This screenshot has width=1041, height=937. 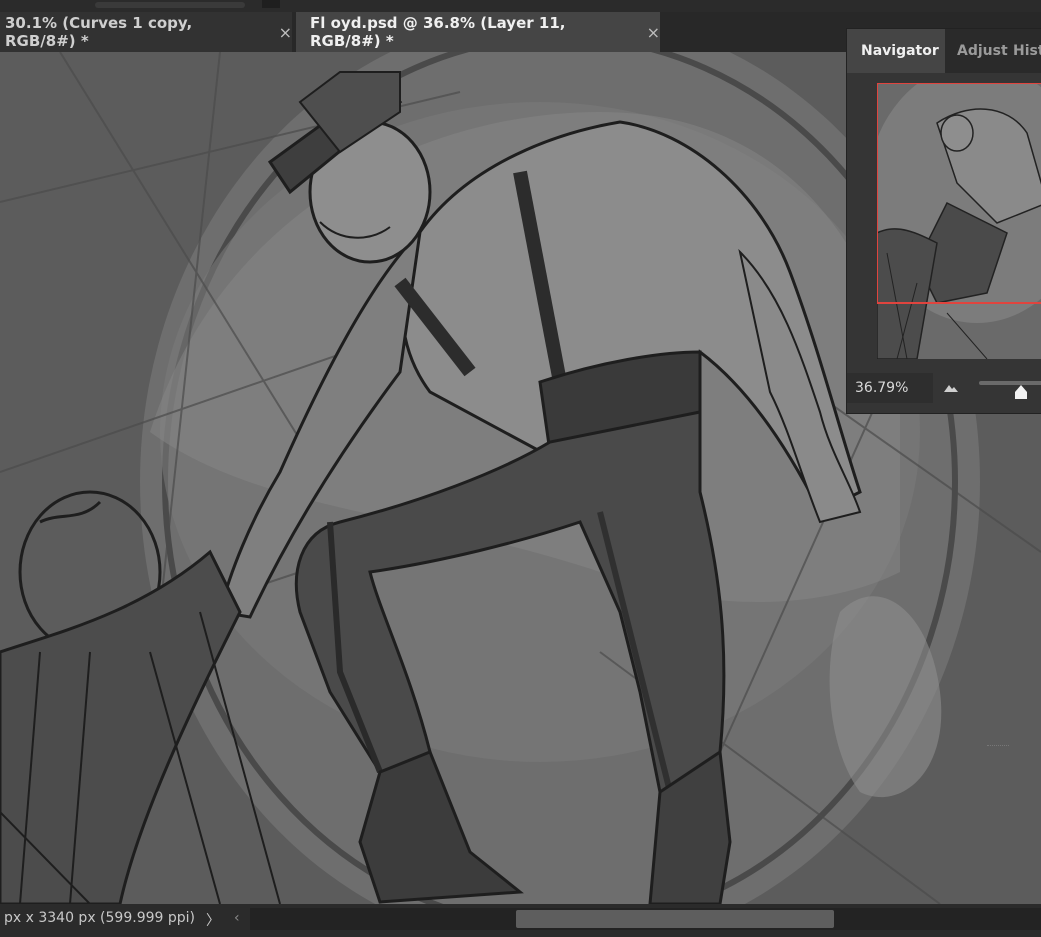 I want to click on navigator-panel-tabs: Navigator Adjust Hist, so click(x=944, y=51).